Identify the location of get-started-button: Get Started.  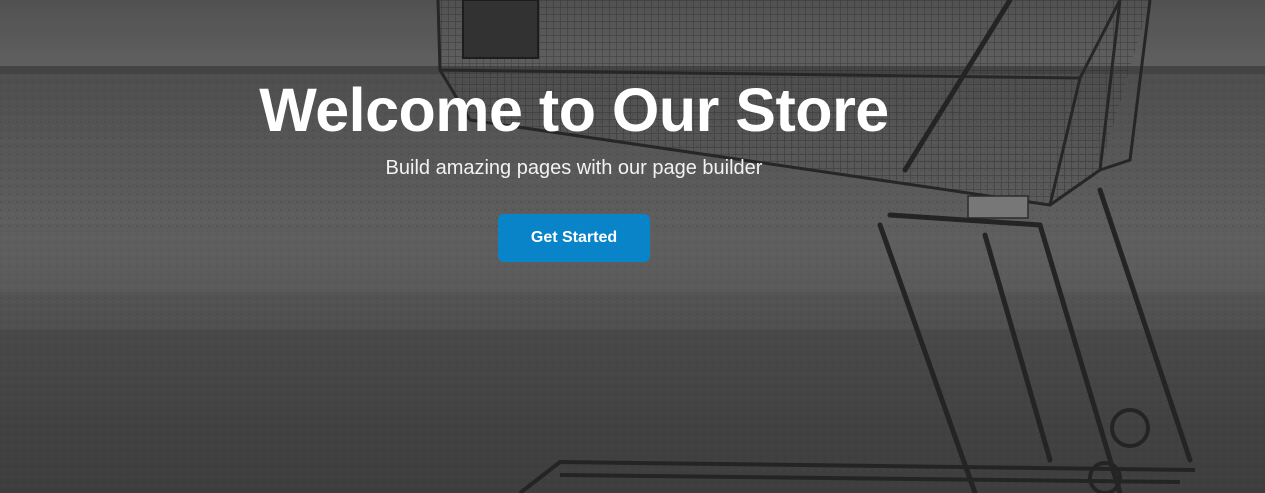
(574, 238).